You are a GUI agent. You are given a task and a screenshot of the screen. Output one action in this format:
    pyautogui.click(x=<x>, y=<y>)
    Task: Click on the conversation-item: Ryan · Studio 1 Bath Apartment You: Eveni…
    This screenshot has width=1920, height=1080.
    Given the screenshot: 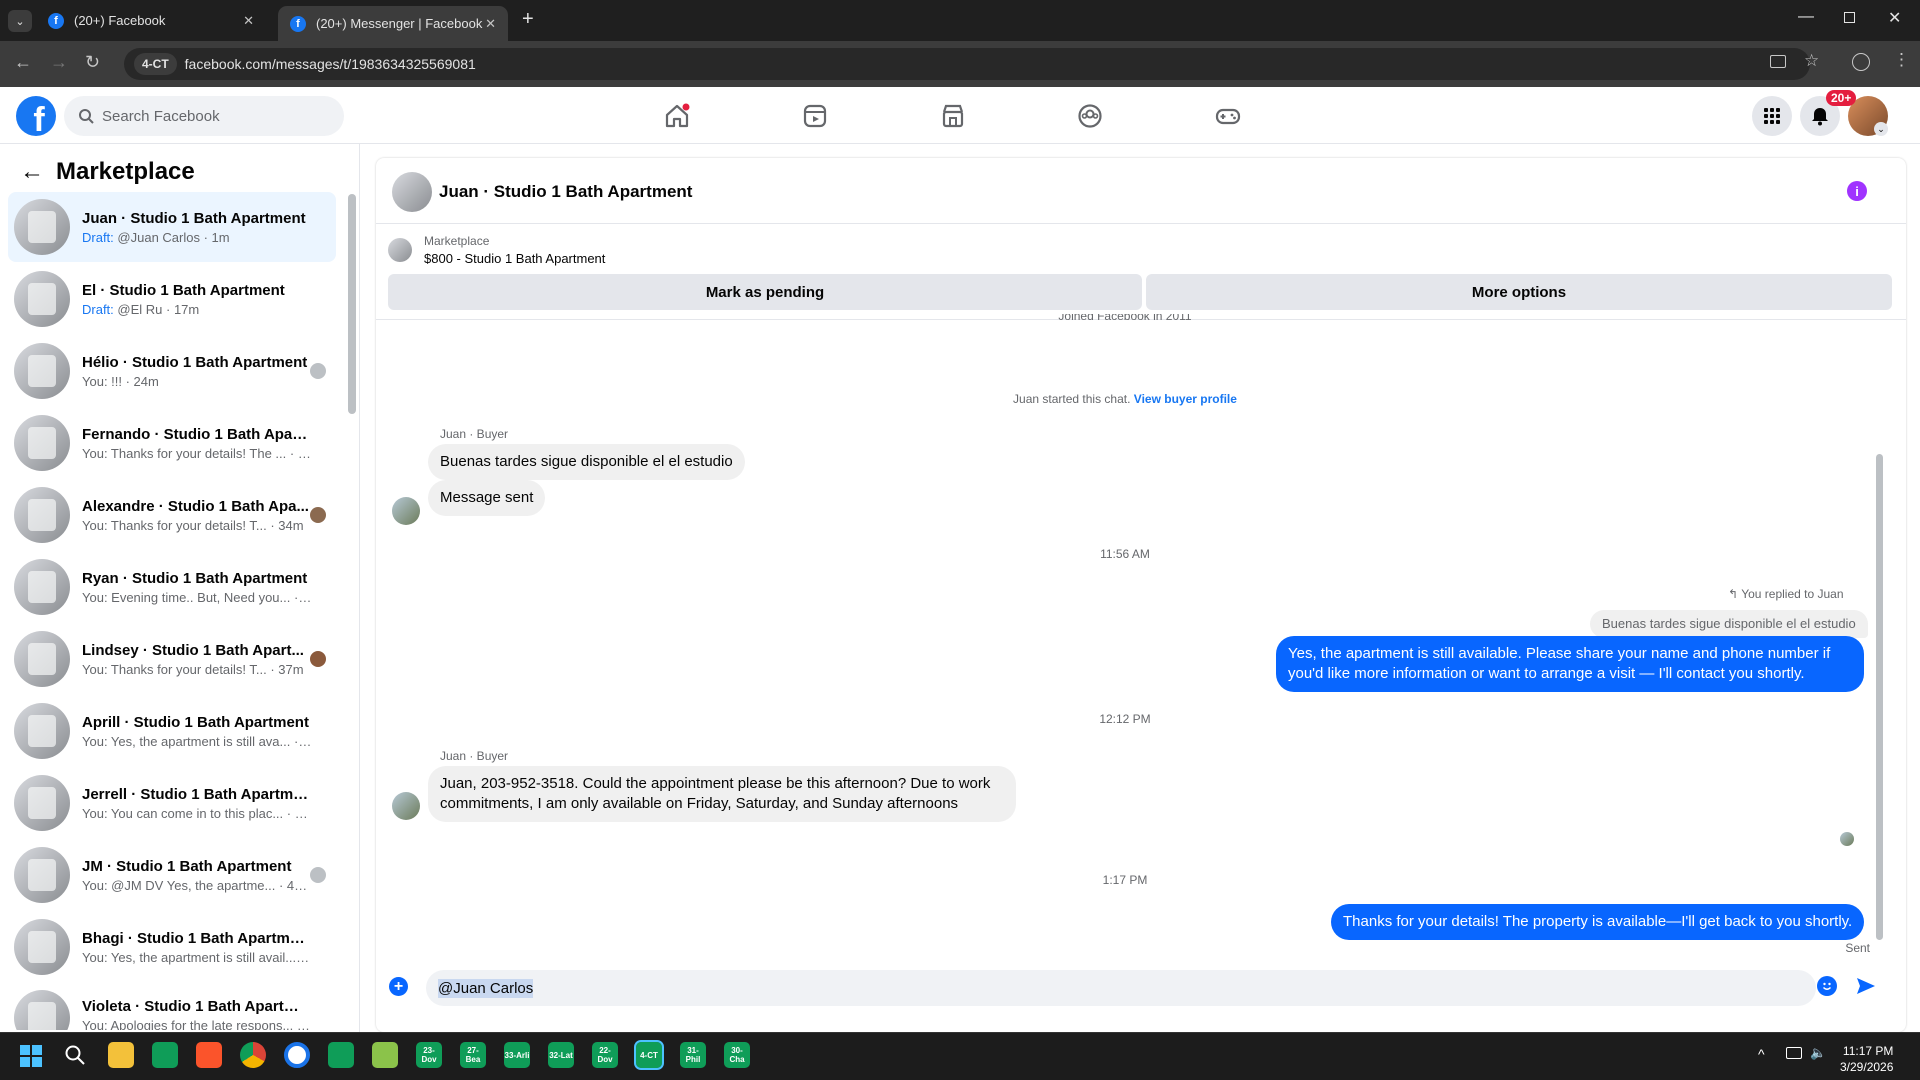 What is the action you would take?
    pyautogui.click(x=172, y=587)
    